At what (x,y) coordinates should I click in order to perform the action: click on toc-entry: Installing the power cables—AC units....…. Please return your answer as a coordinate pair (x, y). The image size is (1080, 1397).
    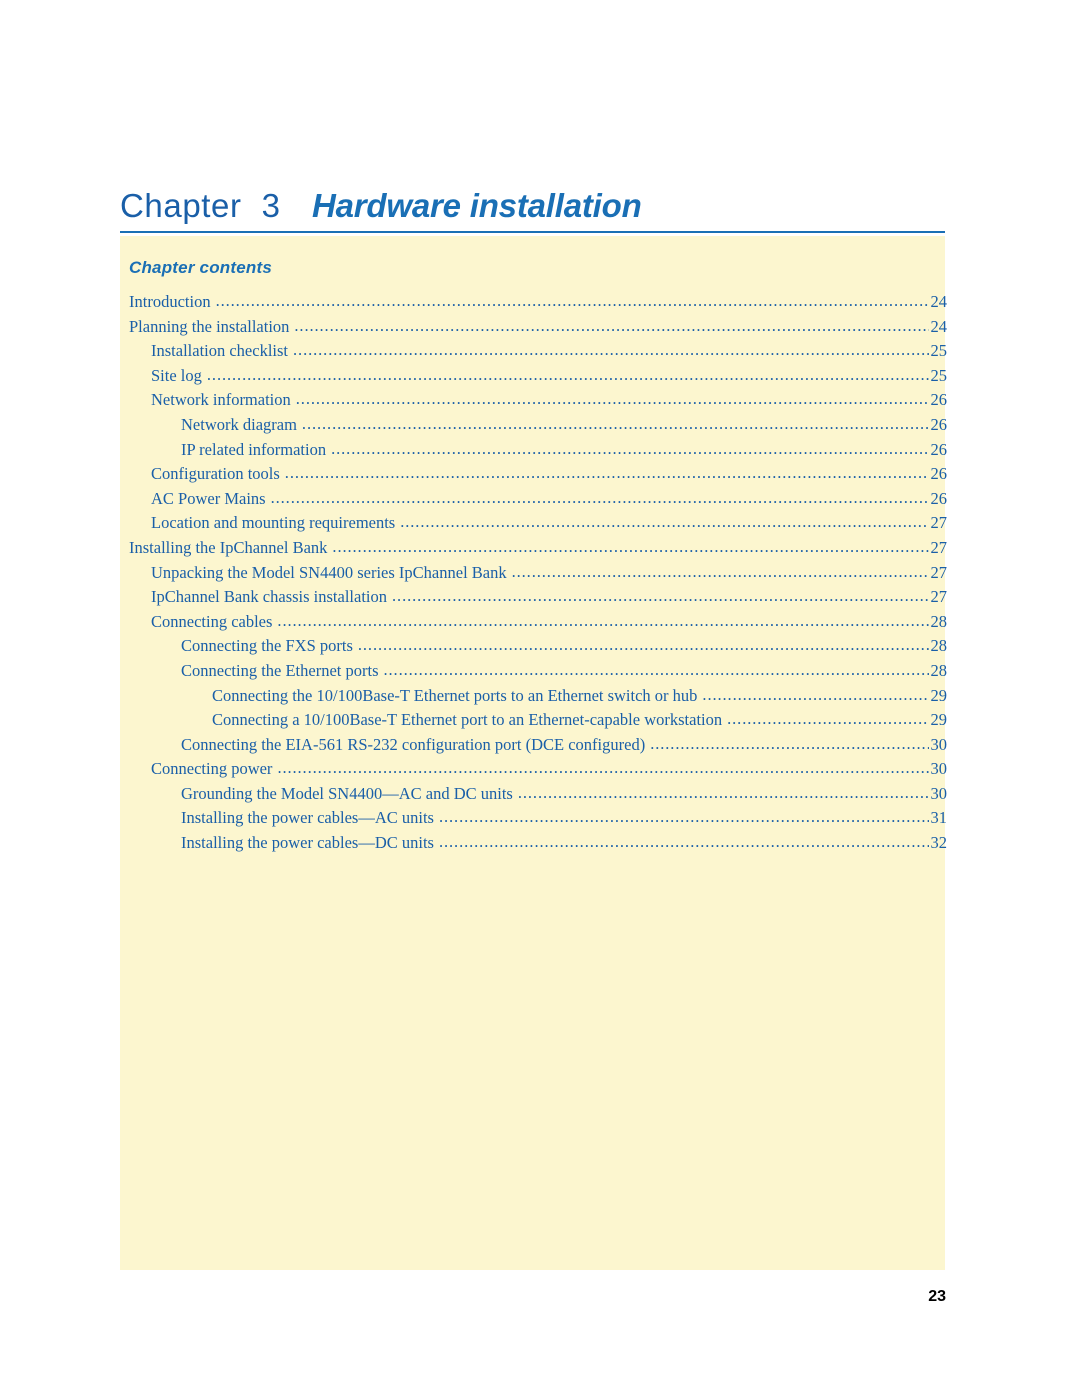
    Looking at the image, I should click on (564, 820).